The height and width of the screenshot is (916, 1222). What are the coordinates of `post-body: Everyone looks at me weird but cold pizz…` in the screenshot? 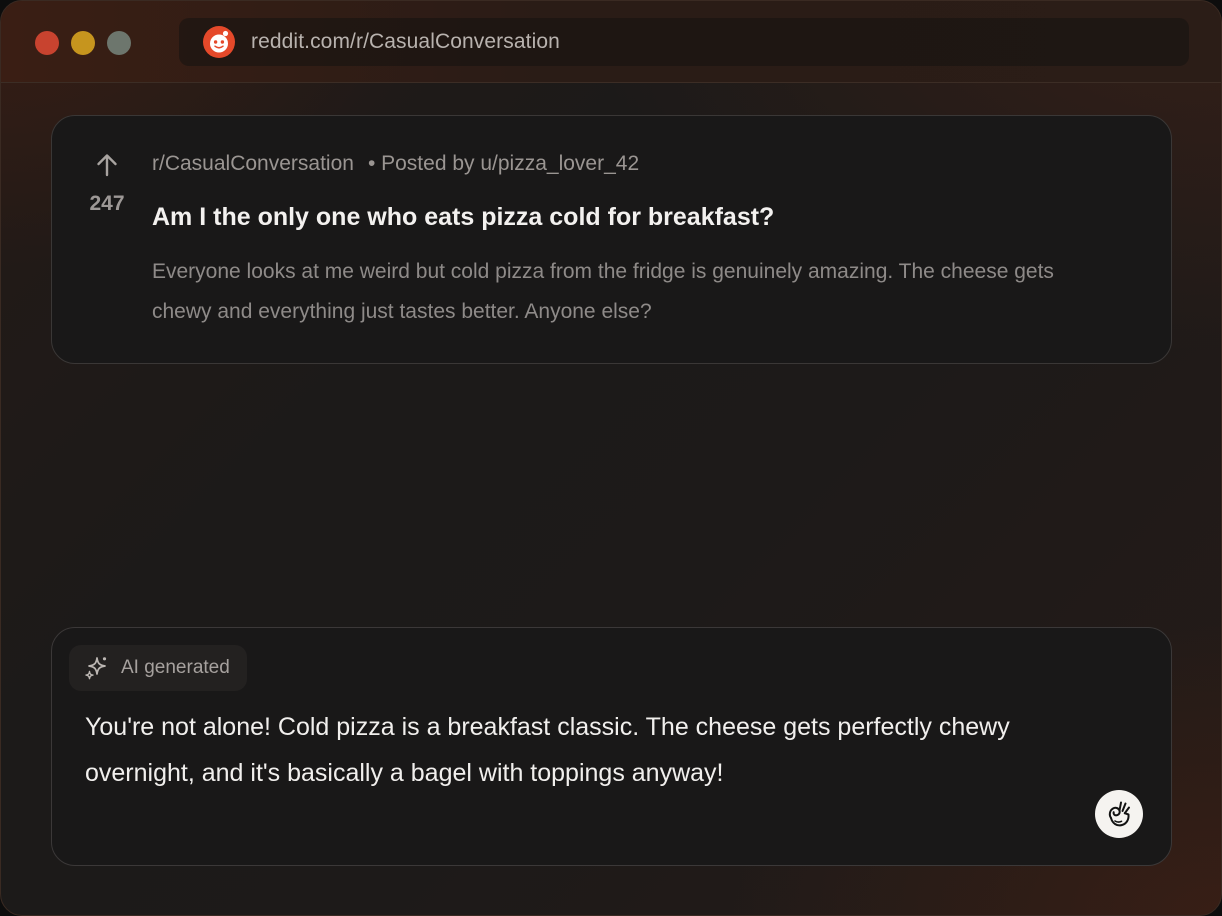 It's located at (603, 291).